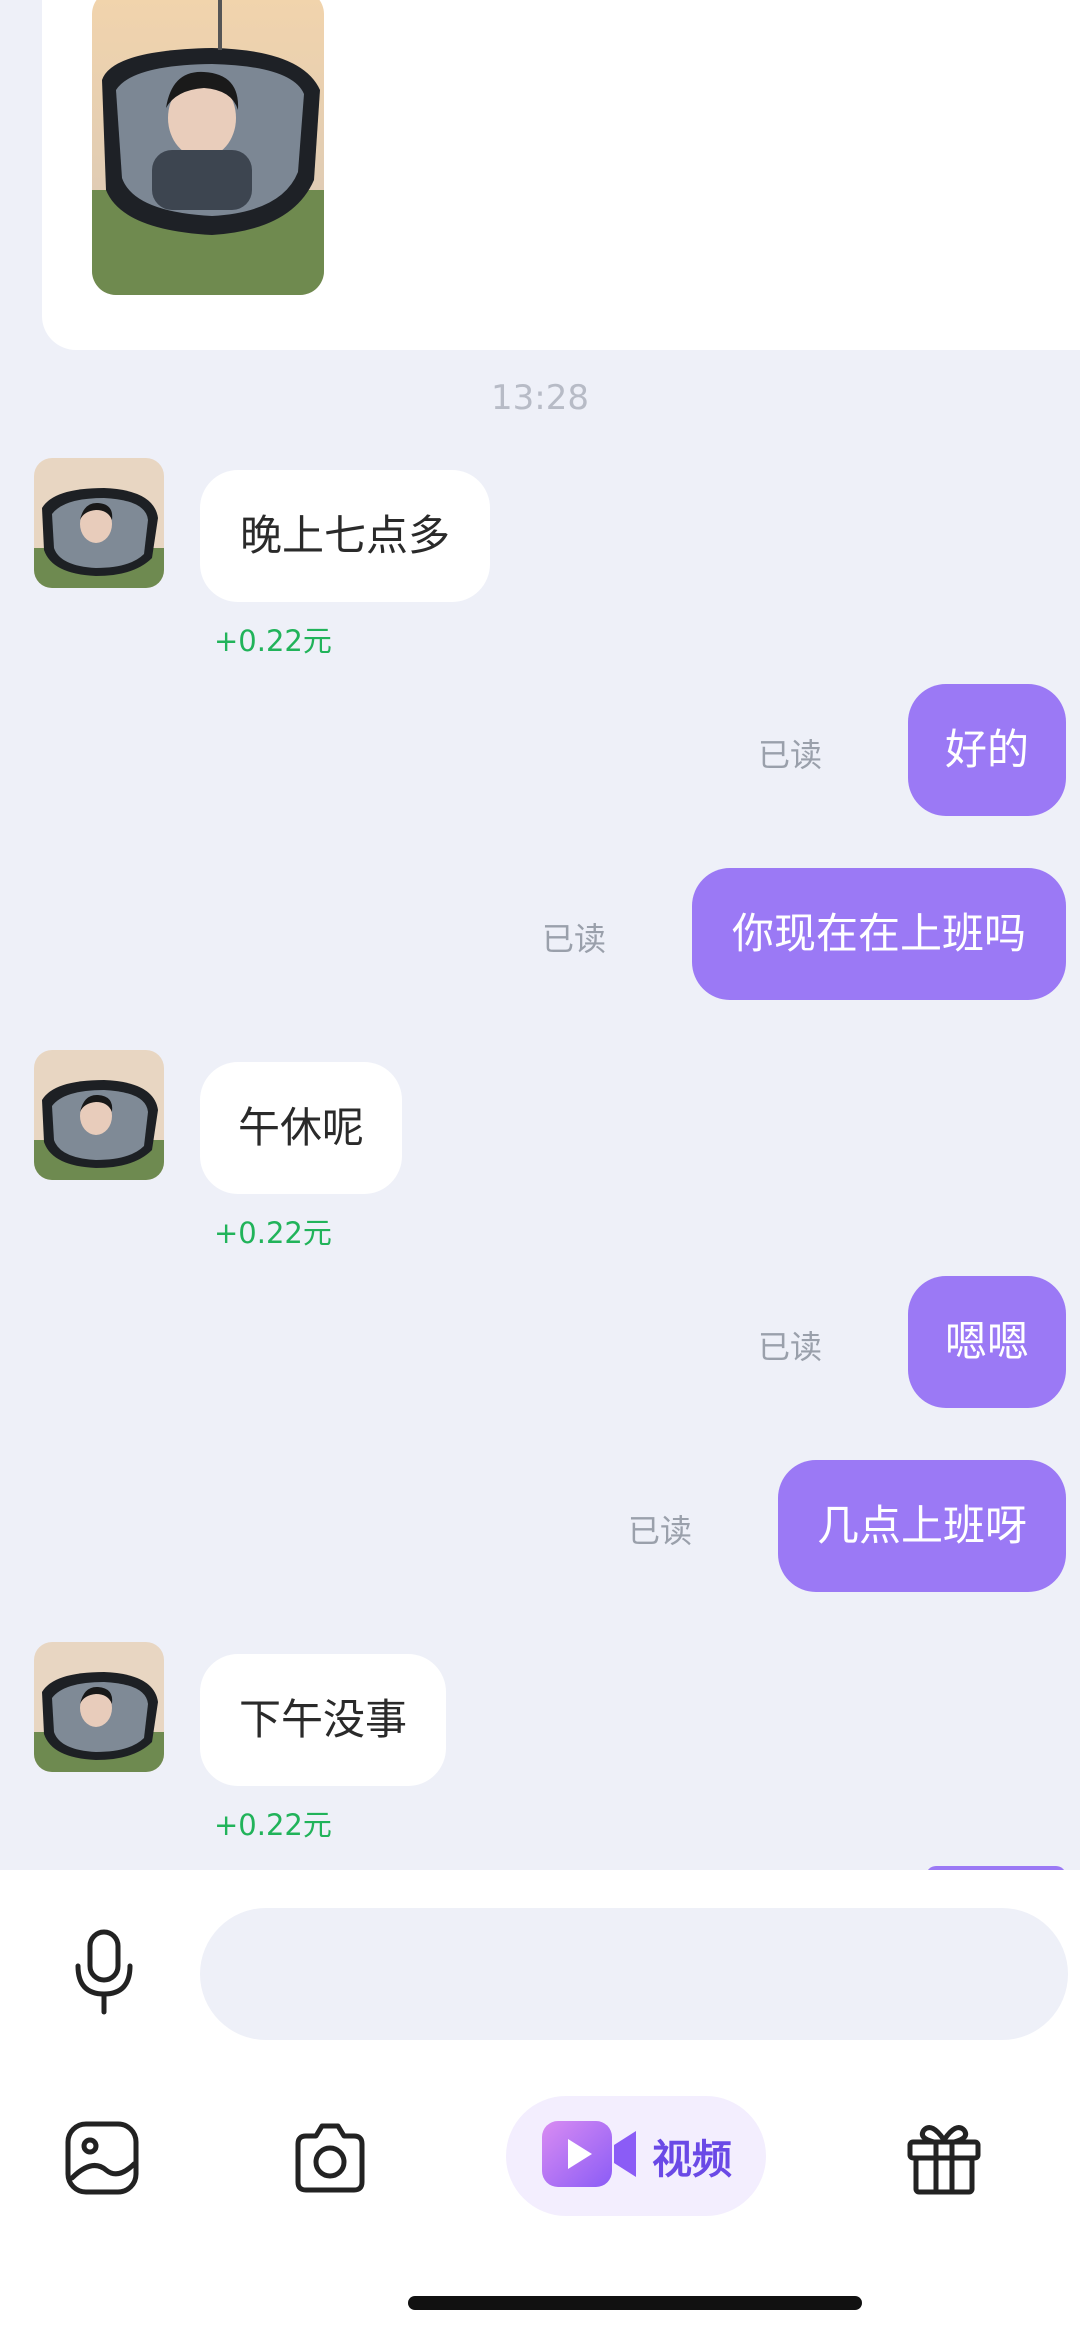 The width and height of the screenshot is (1080, 2337). I want to click on message-bubble-outgoing: 嗯嗯, so click(987, 1342).